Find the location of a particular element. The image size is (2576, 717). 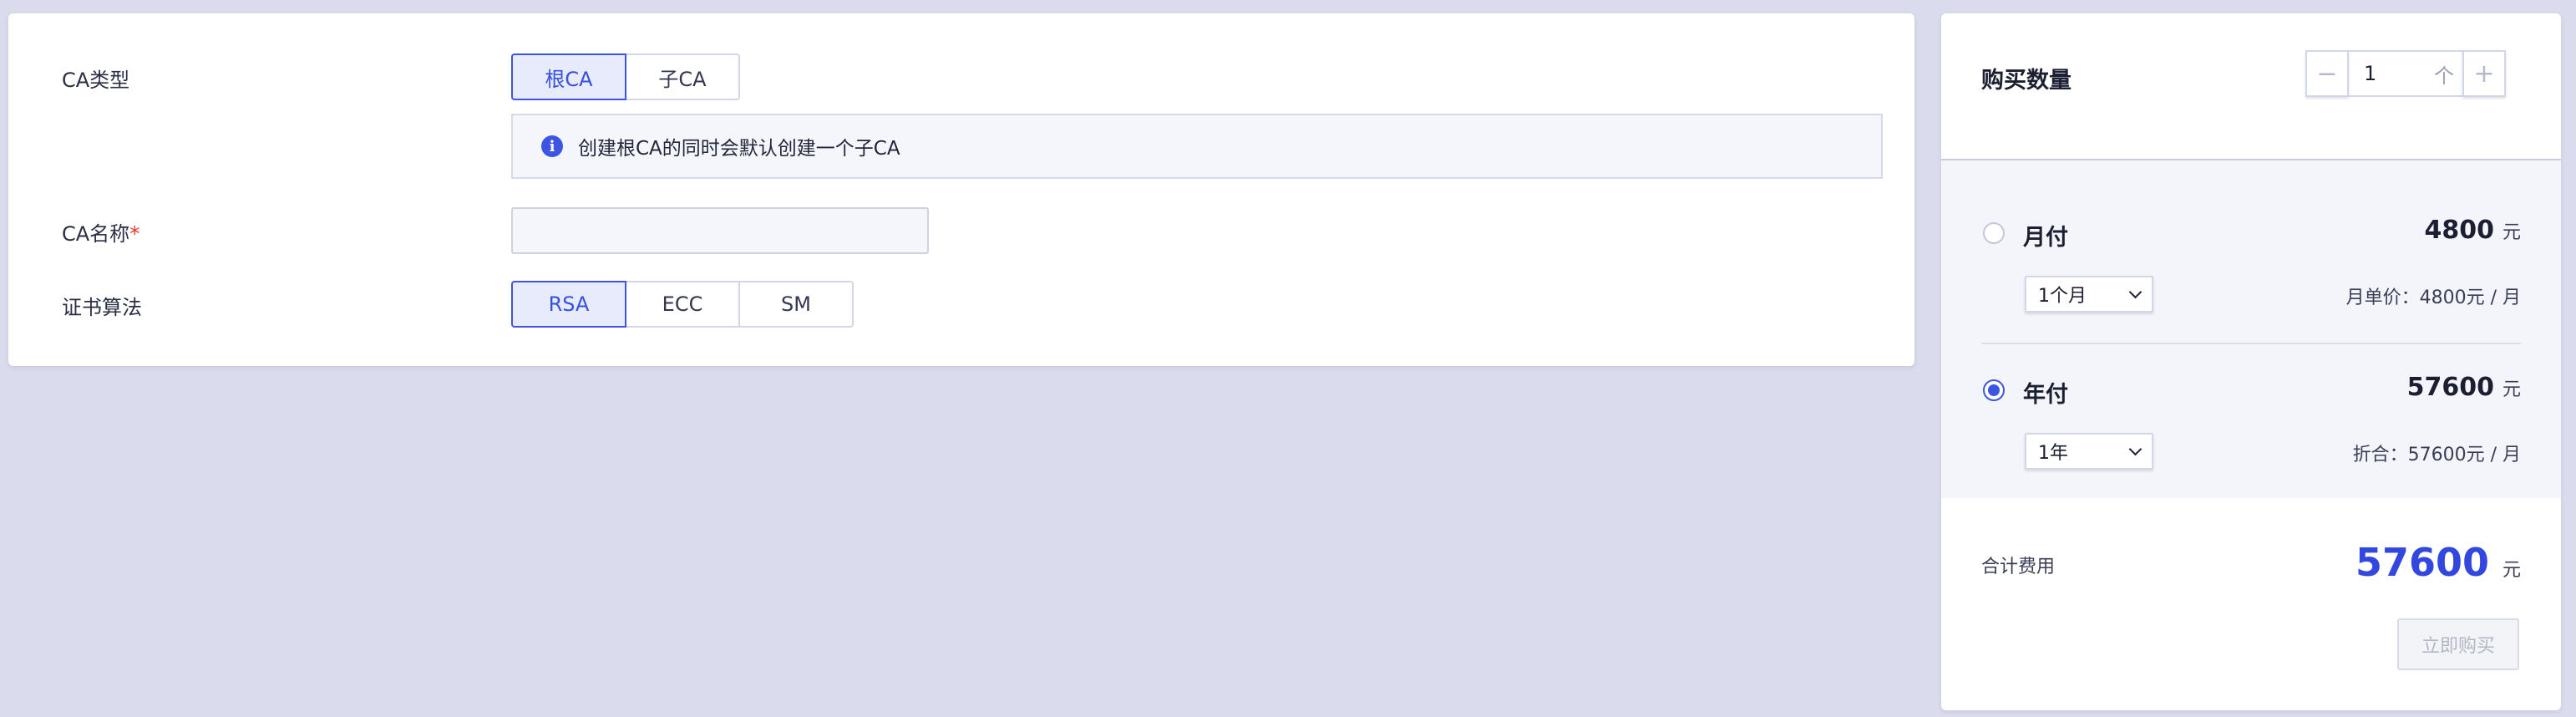

monthly-duration-value: 1个月 is located at coordinates (2062, 296).